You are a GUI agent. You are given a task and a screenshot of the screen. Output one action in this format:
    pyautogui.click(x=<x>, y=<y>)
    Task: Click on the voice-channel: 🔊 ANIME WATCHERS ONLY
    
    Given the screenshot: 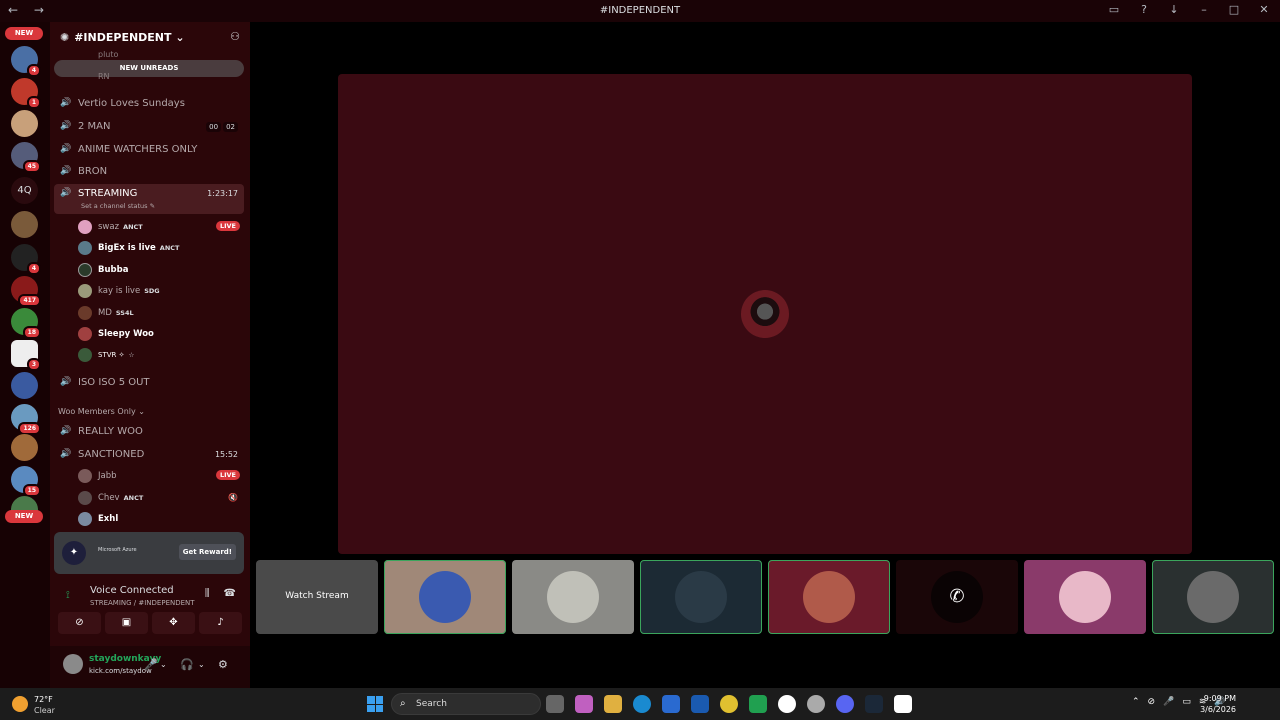 What is the action you would take?
    pyautogui.click(x=149, y=149)
    